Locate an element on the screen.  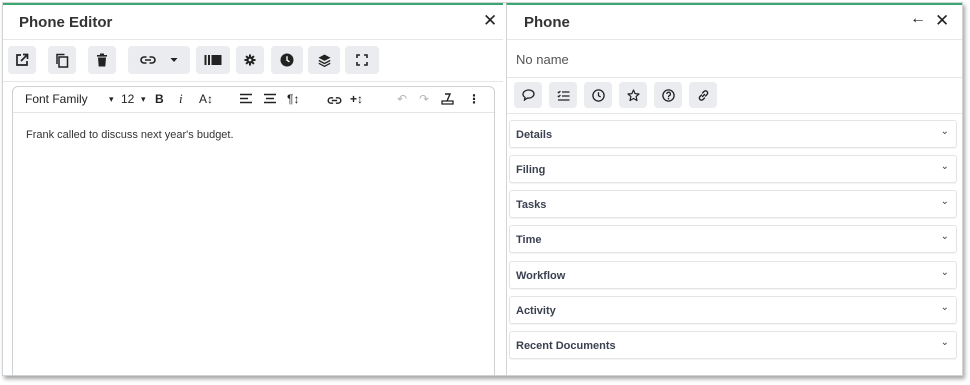
font-size-select: 12 is located at coordinates (127, 99).